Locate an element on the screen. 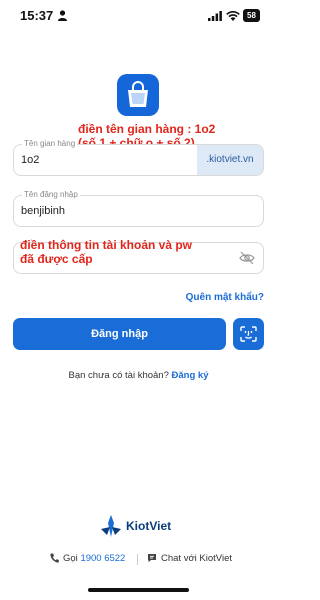  login-button: Đăng nhập is located at coordinates (119, 334).